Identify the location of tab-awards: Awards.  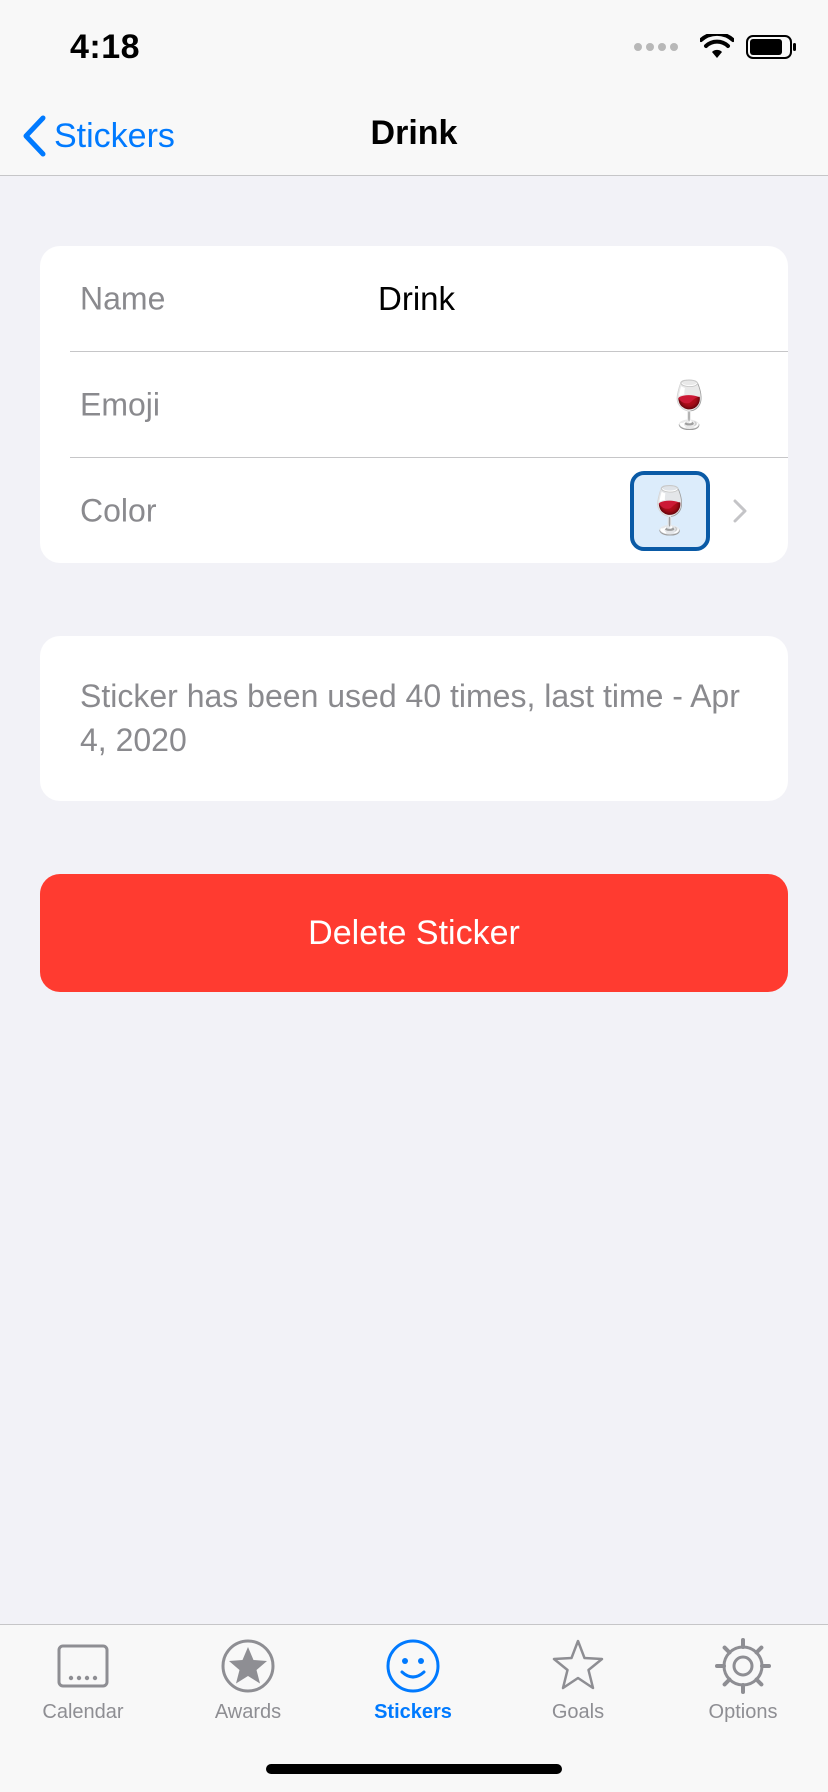
(248, 1685).